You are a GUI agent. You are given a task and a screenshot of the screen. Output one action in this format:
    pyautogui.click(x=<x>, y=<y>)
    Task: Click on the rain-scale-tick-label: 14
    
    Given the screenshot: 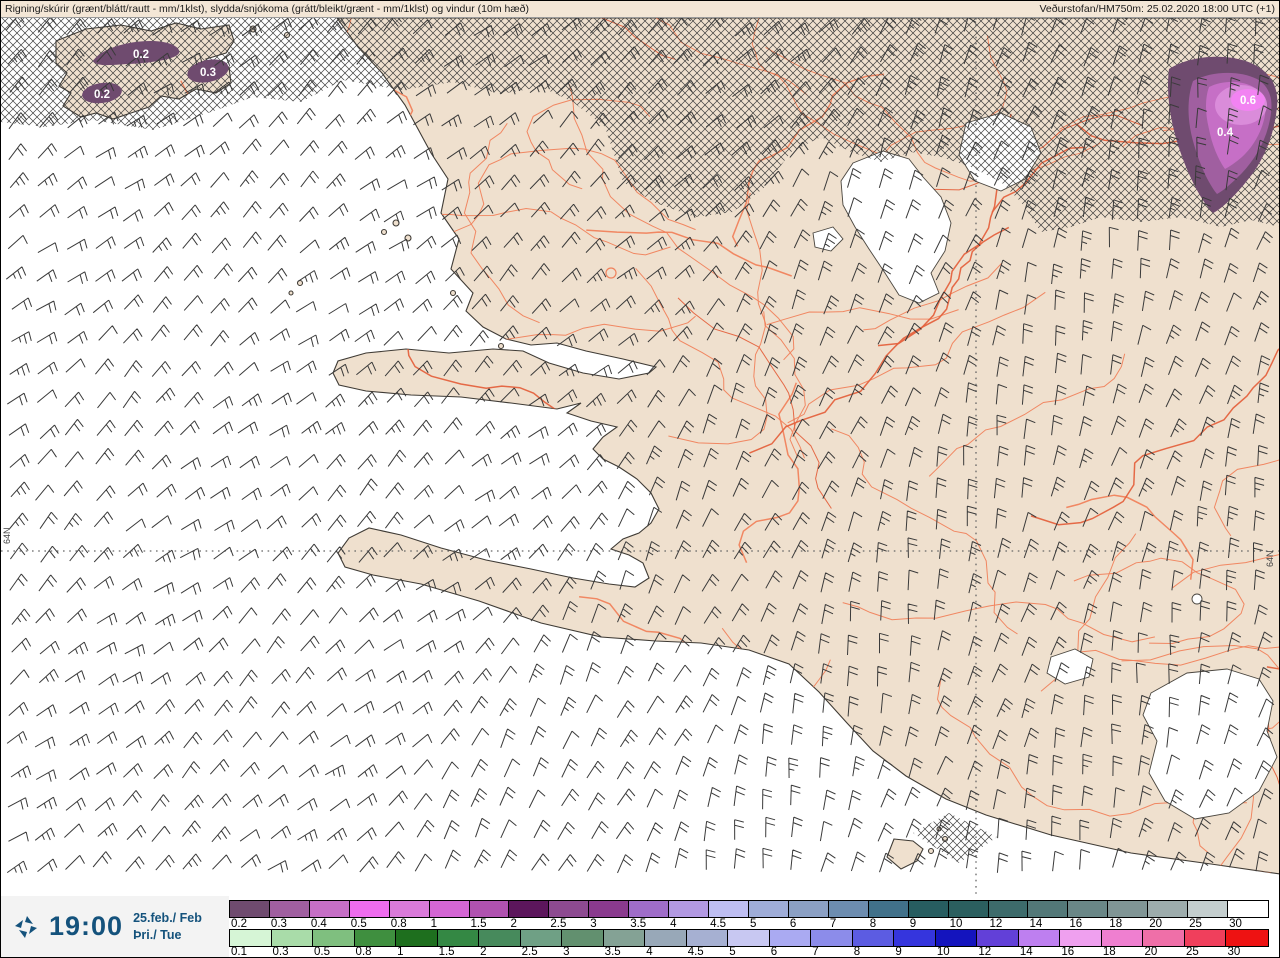 What is the action you would take?
    pyautogui.click(x=1026, y=952)
    